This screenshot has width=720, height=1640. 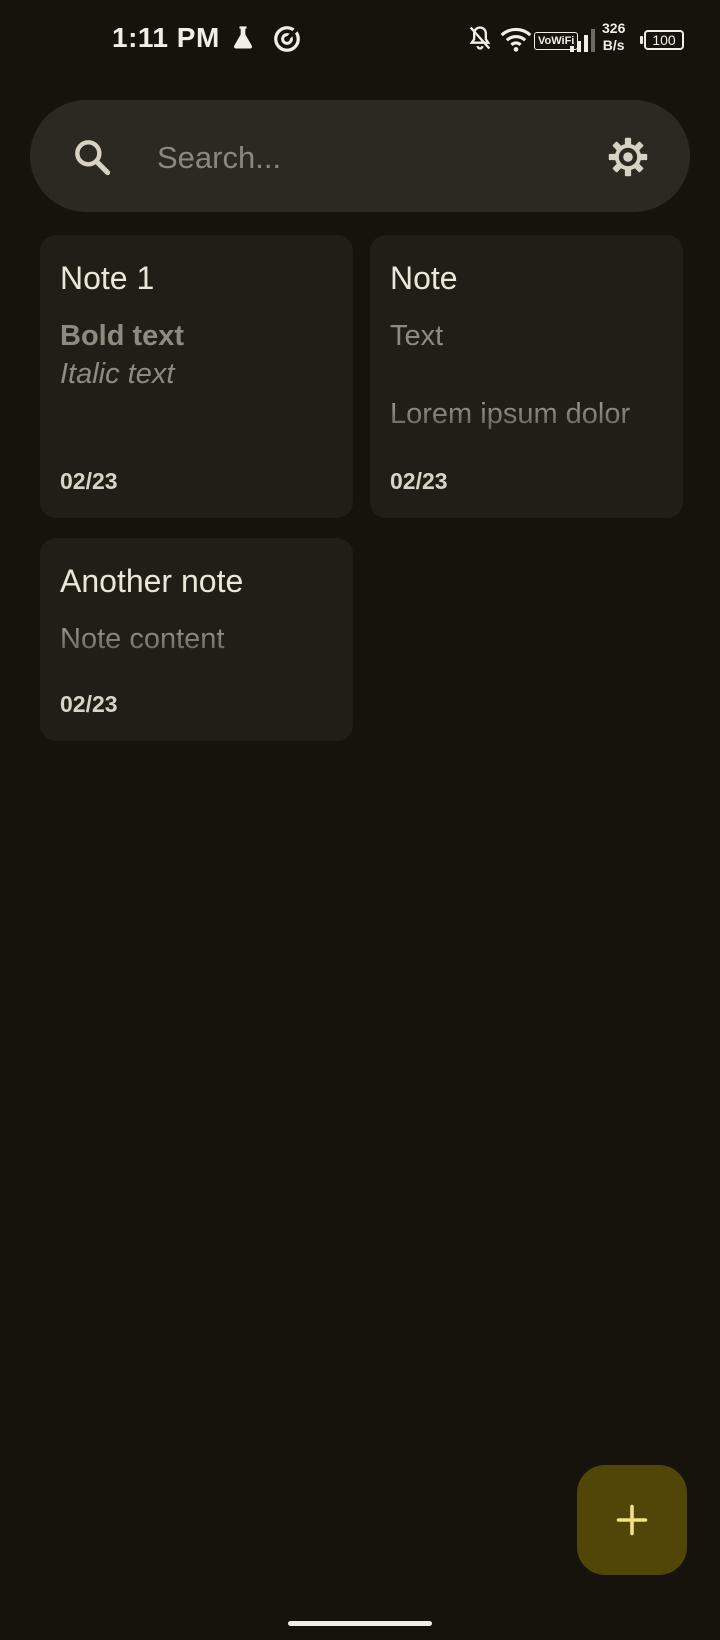 I want to click on note-title: Note 1, so click(x=107, y=278).